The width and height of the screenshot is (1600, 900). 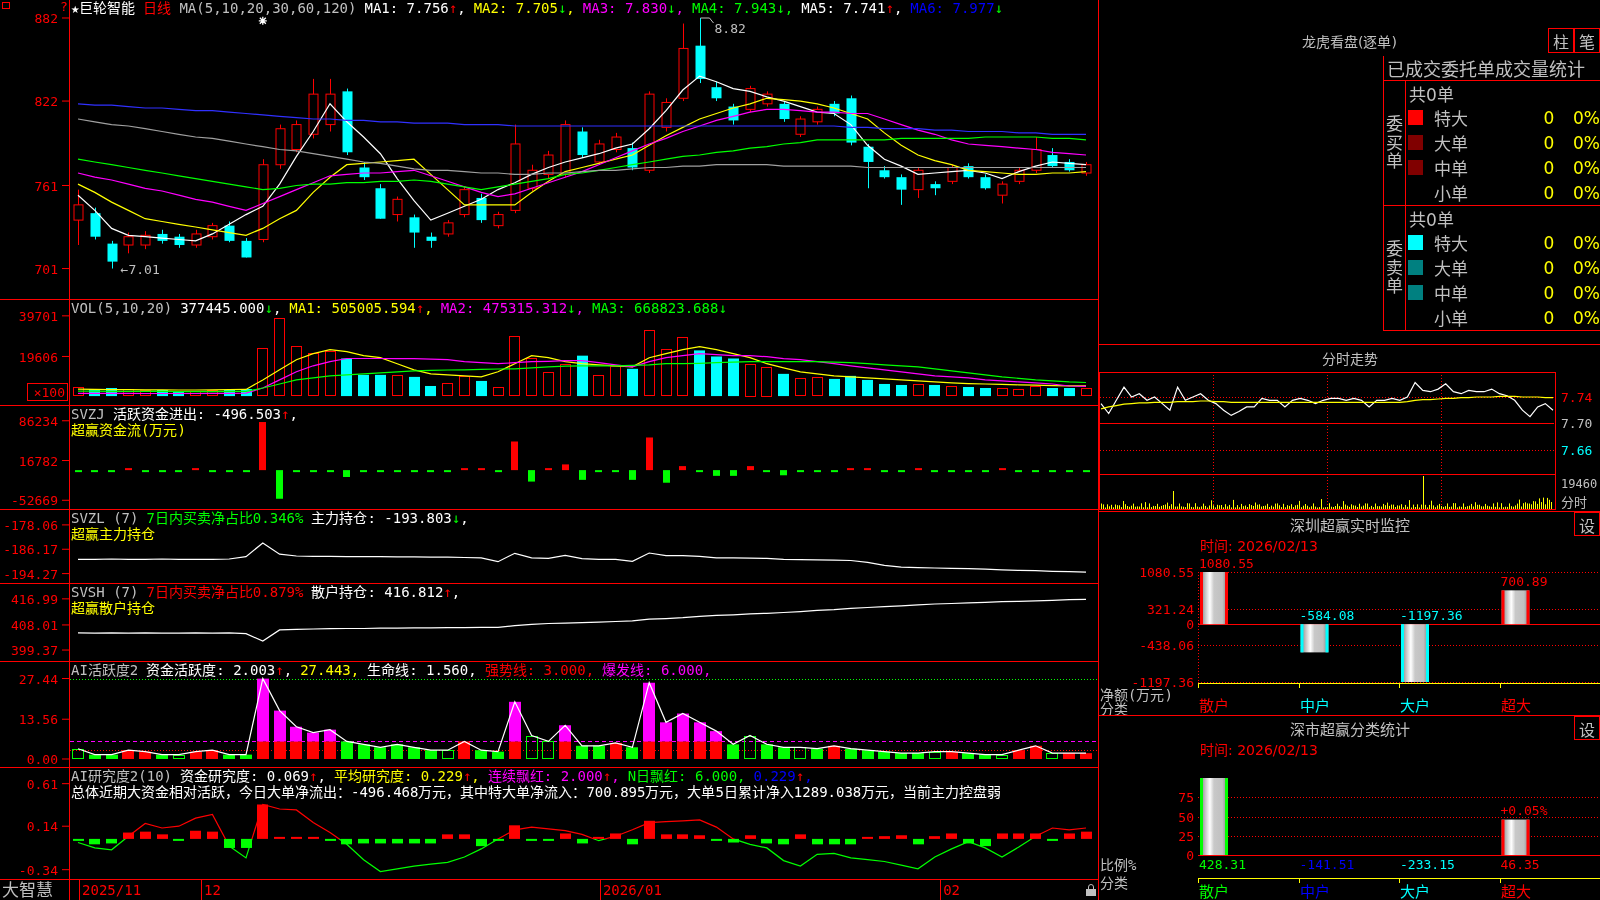 I want to click on date-label: 12, so click(x=212, y=890).